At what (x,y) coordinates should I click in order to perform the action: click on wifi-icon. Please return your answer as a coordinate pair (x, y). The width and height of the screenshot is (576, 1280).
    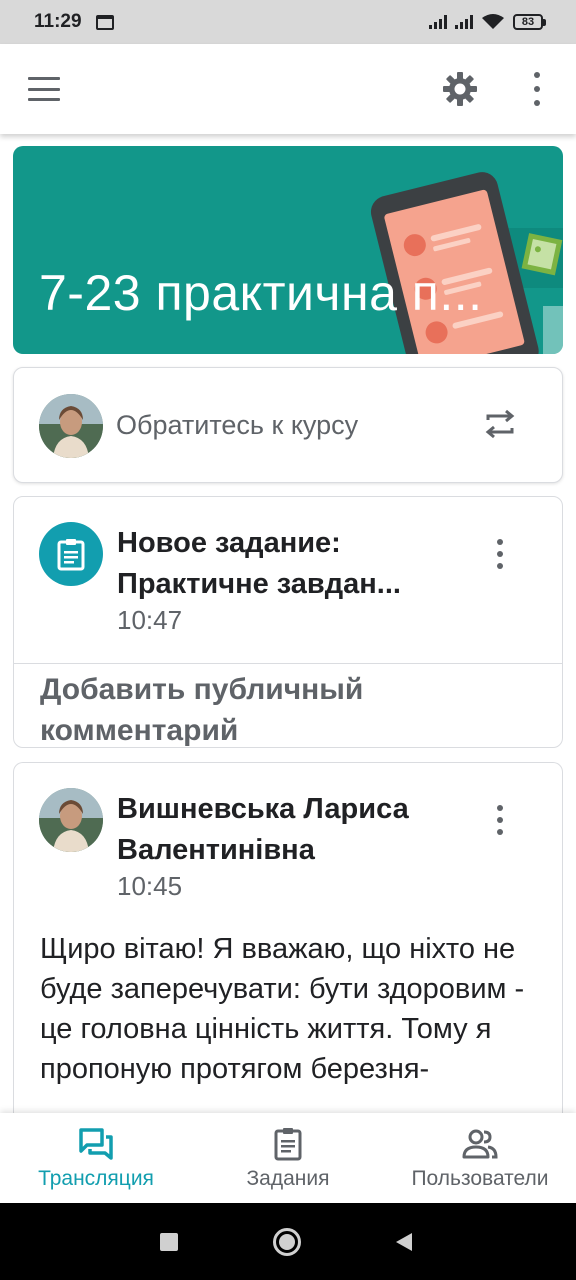
    Looking at the image, I should click on (493, 21).